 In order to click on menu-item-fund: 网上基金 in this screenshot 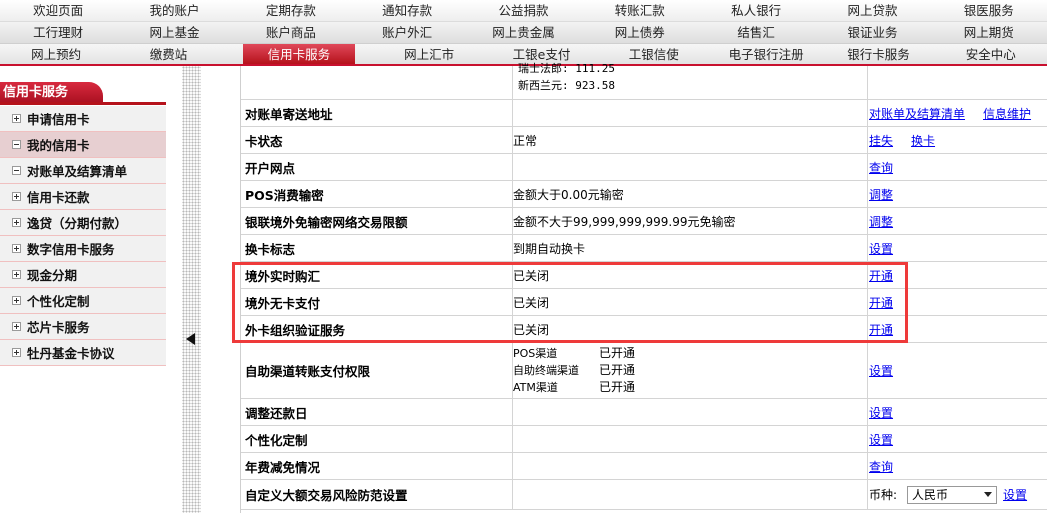, I will do `click(174, 32)`.